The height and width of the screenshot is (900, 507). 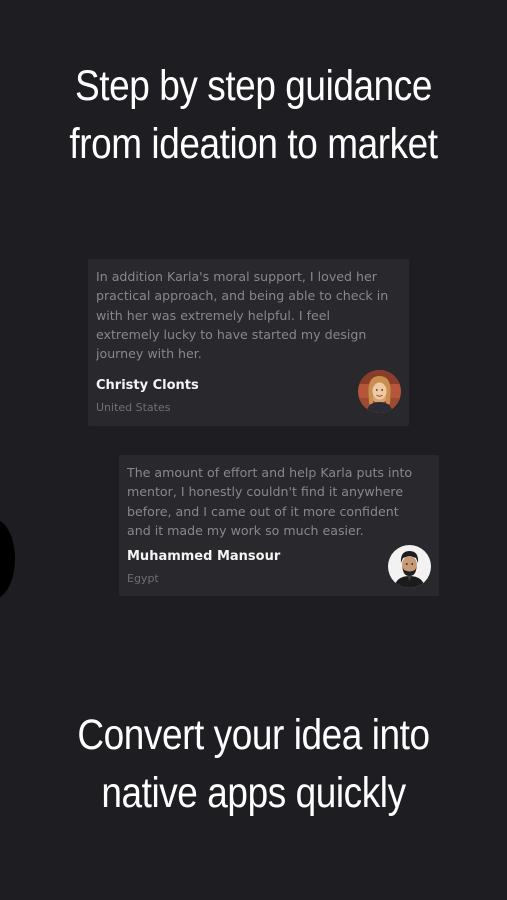 I want to click on headline-bottom-line-2: native apps quickly, so click(x=253, y=793).